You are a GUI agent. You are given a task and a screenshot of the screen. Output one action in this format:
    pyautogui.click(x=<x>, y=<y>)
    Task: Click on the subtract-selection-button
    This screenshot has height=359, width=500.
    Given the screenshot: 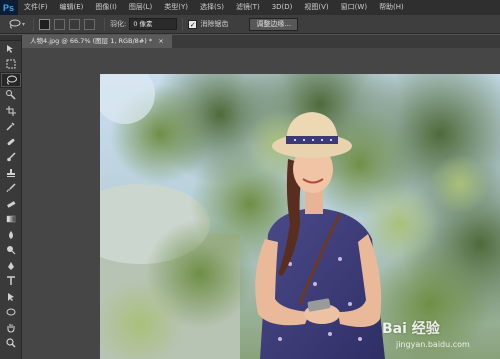 What is the action you would take?
    pyautogui.click(x=74, y=24)
    